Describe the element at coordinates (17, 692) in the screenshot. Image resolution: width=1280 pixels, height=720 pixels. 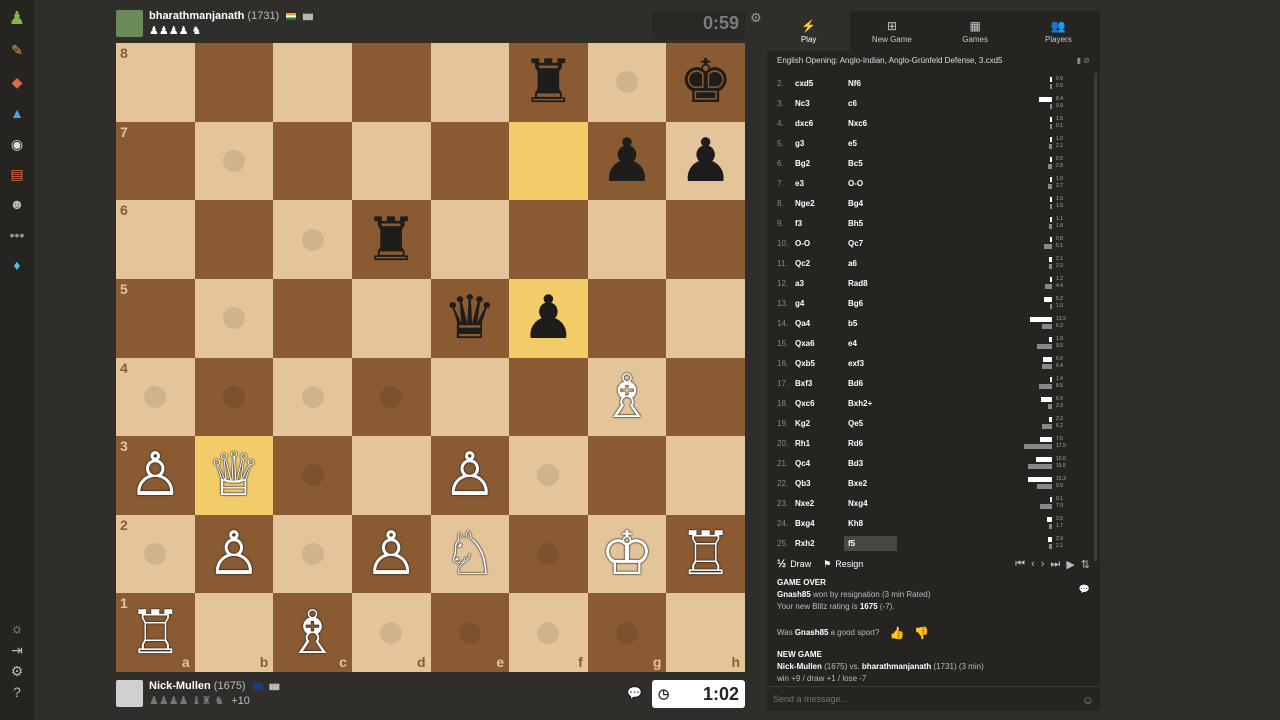
I see `help-icon: ?` at that location.